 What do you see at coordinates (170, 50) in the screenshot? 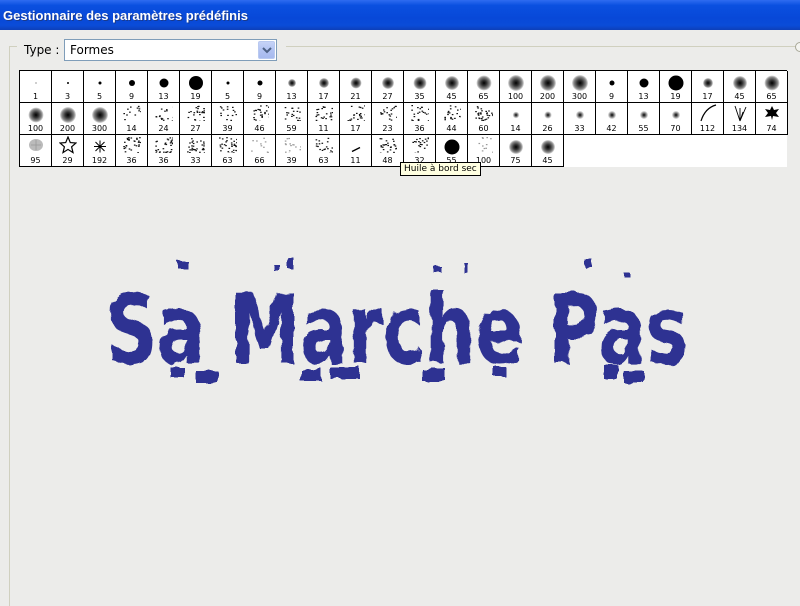
I see `type-select: Formes` at bounding box center [170, 50].